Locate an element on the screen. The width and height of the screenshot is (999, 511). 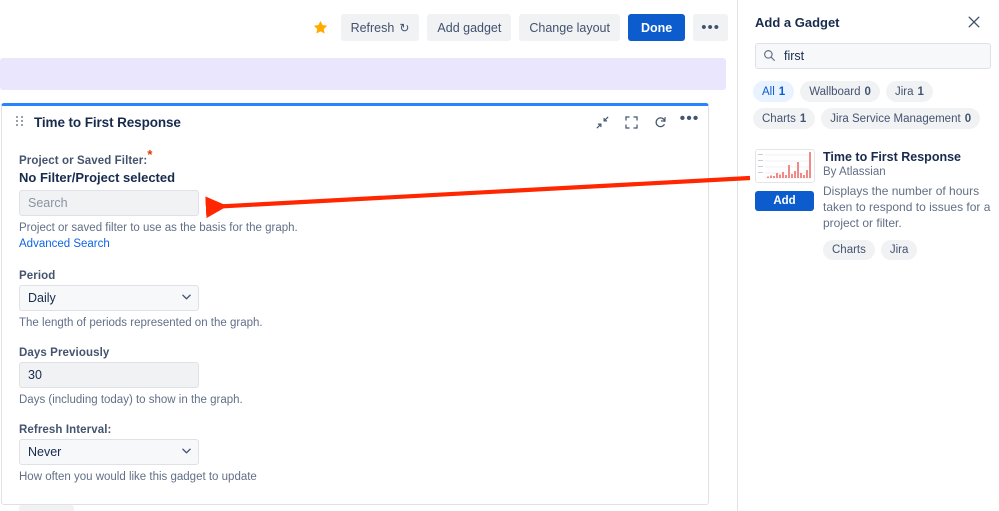
chip-label: All is located at coordinates (768, 91).